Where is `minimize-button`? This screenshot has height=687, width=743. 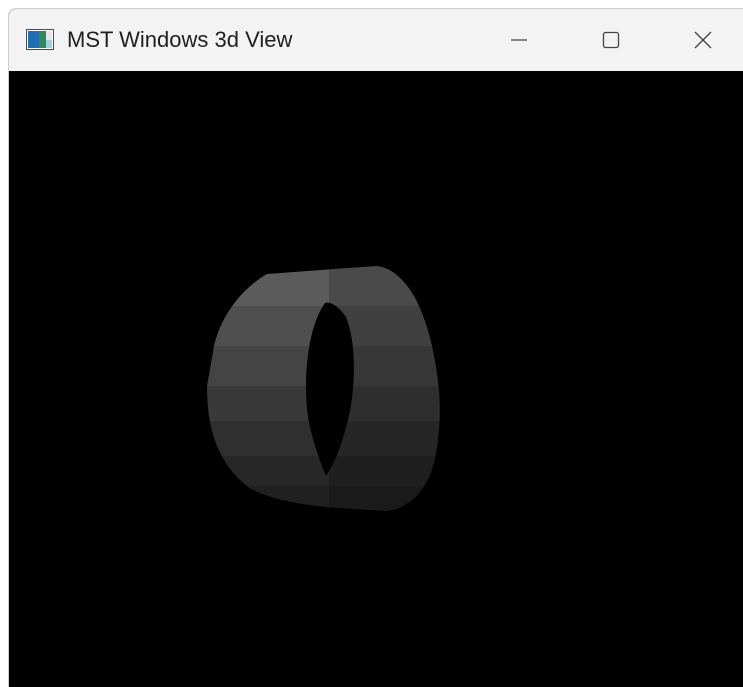
minimize-button is located at coordinates (519, 40).